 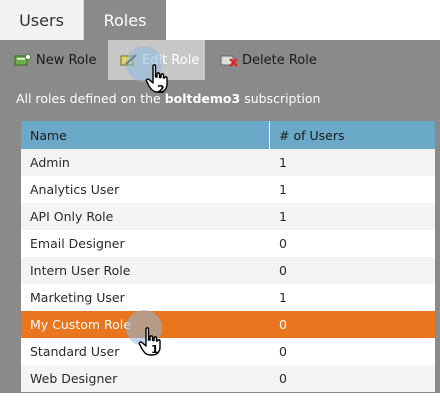 What do you see at coordinates (202, 98) in the screenshot?
I see `subscription-name: boltdemo3` at bounding box center [202, 98].